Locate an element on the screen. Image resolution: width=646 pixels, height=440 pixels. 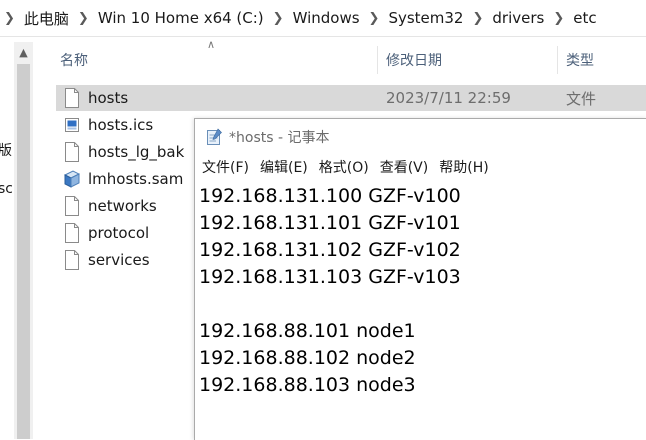
file-name: protocol is located at coordinates (119, 233).